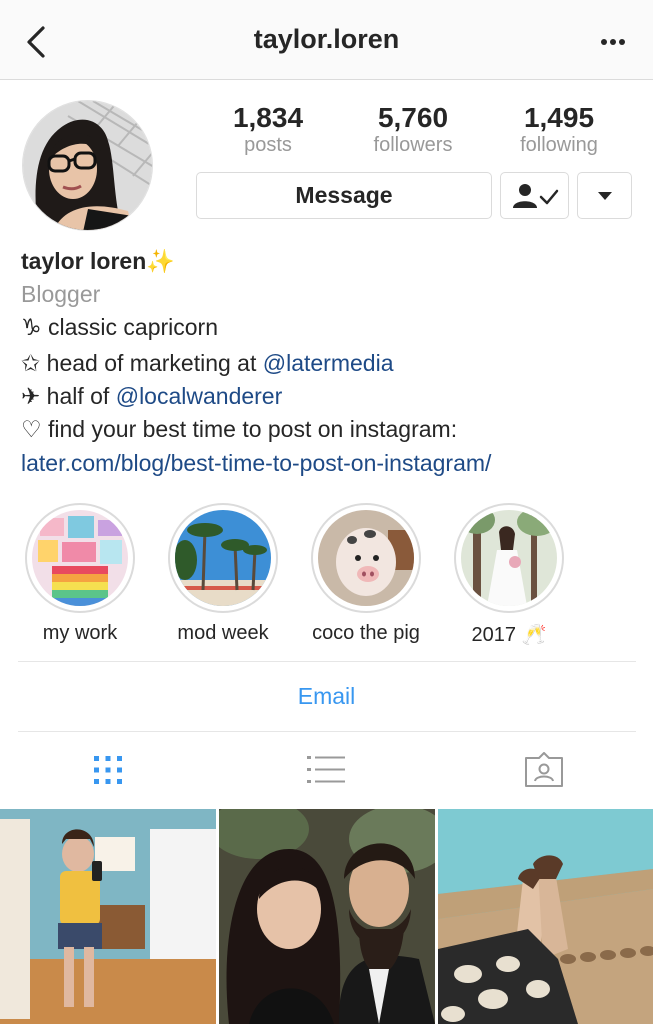 This screenshot has height=1024, width=653. I want to click on more-options-button, so click(613, 42).